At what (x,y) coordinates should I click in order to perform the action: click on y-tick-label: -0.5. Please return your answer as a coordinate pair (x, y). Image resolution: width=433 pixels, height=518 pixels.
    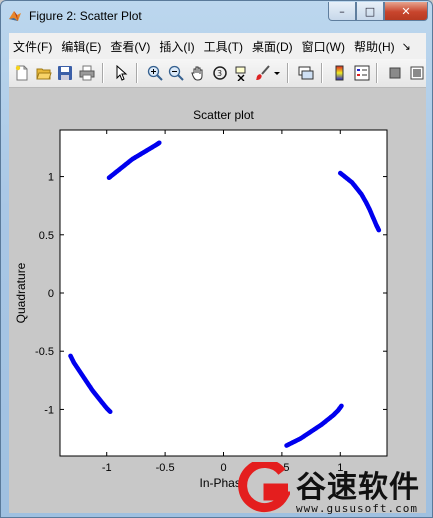
    Looking at the image, I should click on (44, 352).